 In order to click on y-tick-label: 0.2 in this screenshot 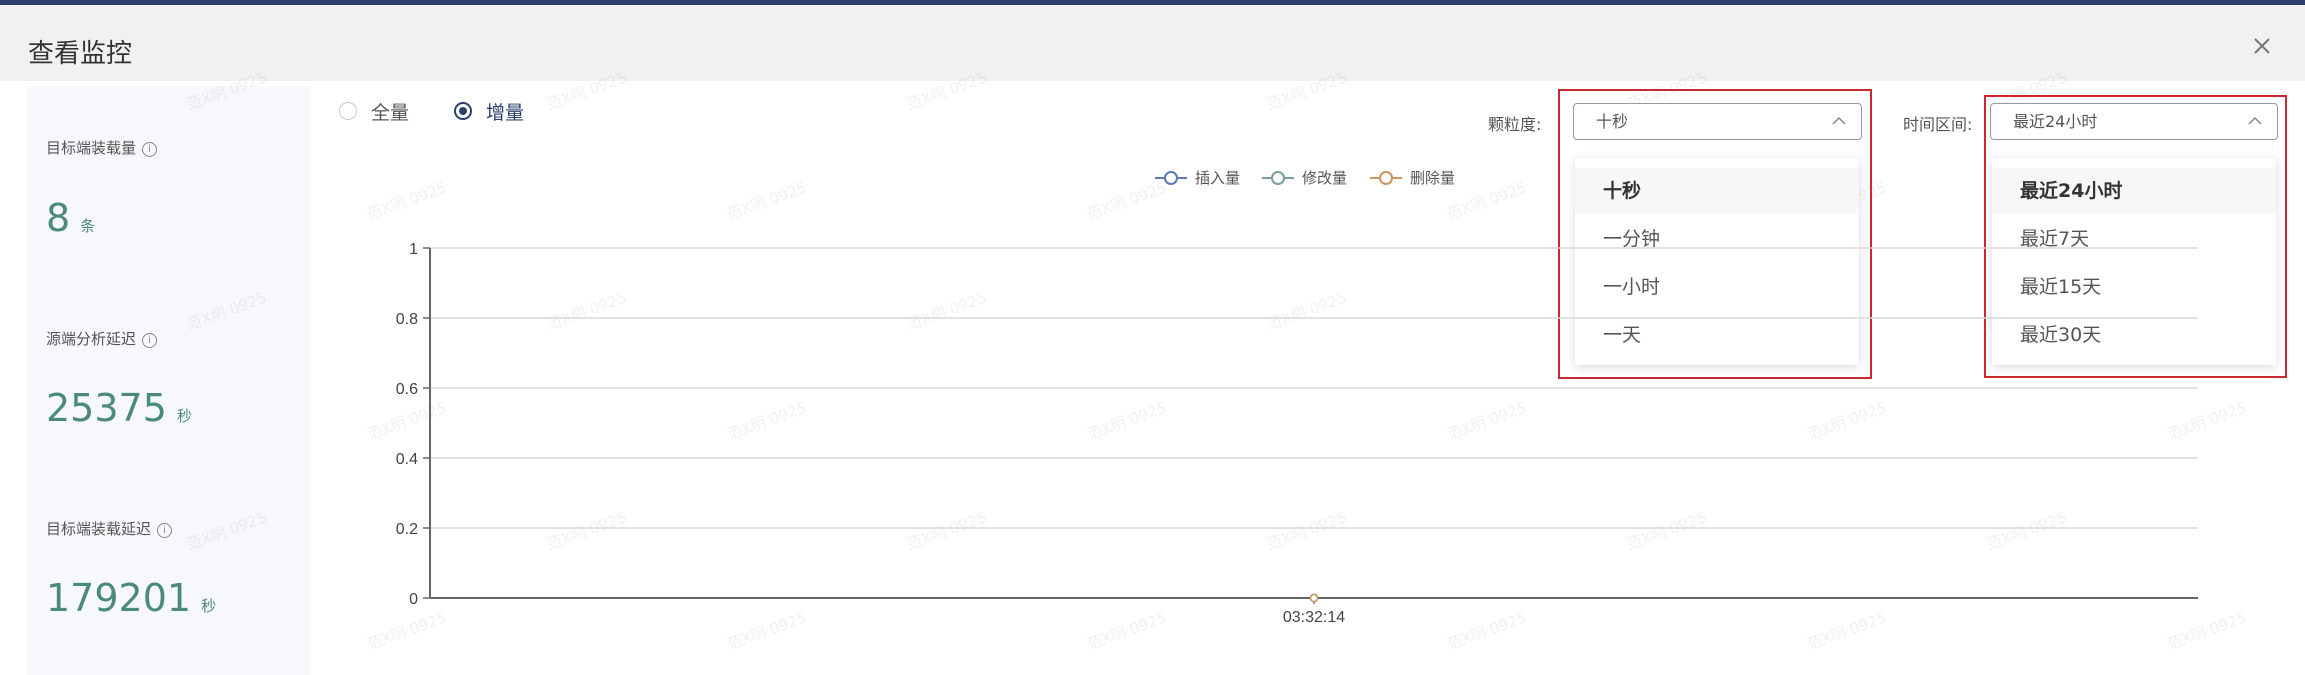, I will do `click(407, 529)`.